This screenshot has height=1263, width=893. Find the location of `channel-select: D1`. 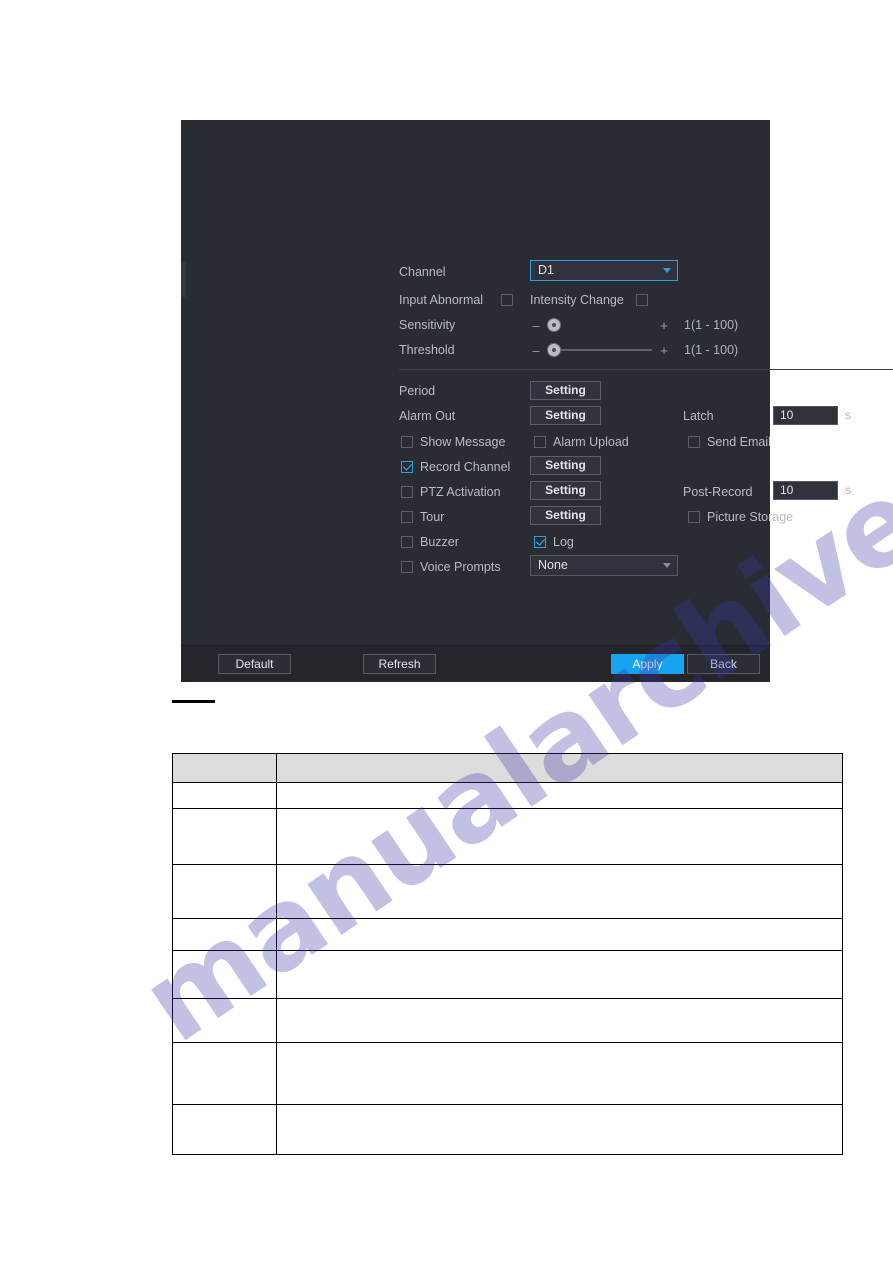

channel-select: D1 is located at coordinates (604, 270).